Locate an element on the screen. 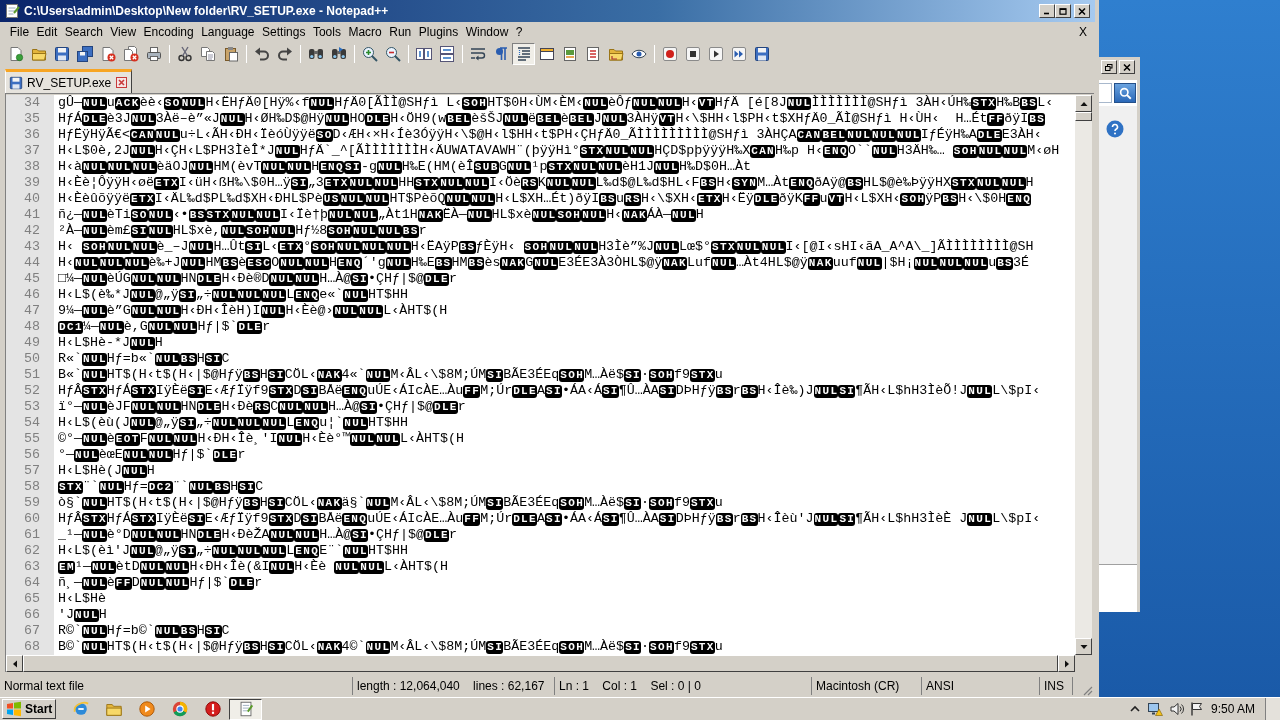 The width and height of the screenshot is (1280, 720). code-text: HƒËÿHÿÃ is located at coordinates (86, 135).